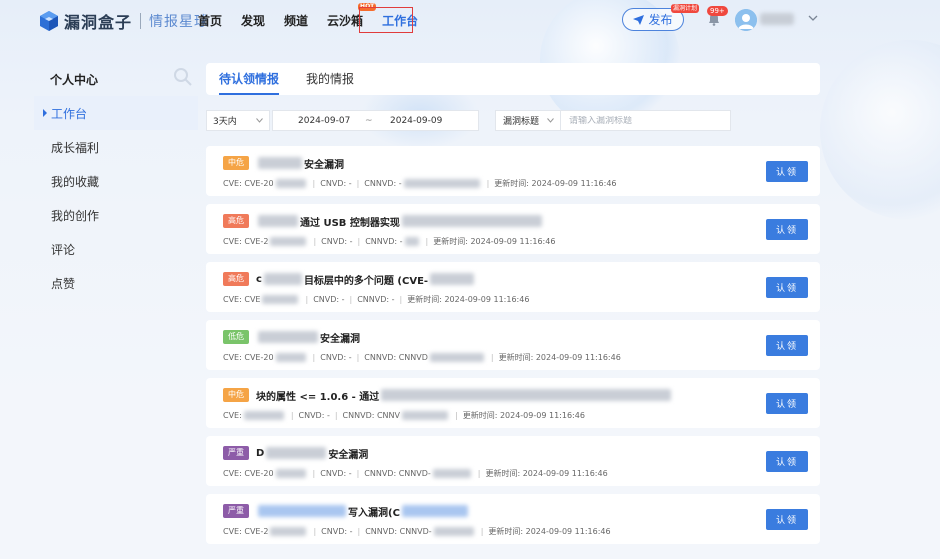 Image resolution: width=940 pixels, height=559 pixels. I want to click on cve-value: CVE, so click(252, 299).